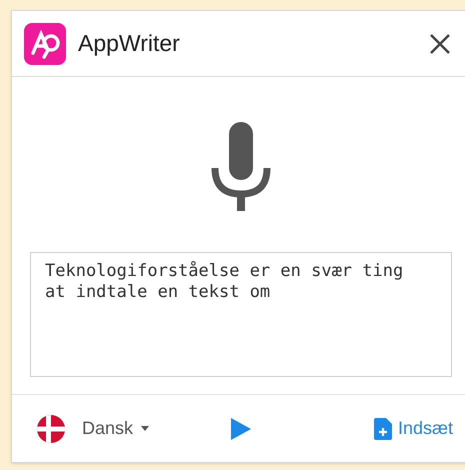 The height and width of the screenshot is (470, 465). I want to click on caret-icon, so click(145, 428).